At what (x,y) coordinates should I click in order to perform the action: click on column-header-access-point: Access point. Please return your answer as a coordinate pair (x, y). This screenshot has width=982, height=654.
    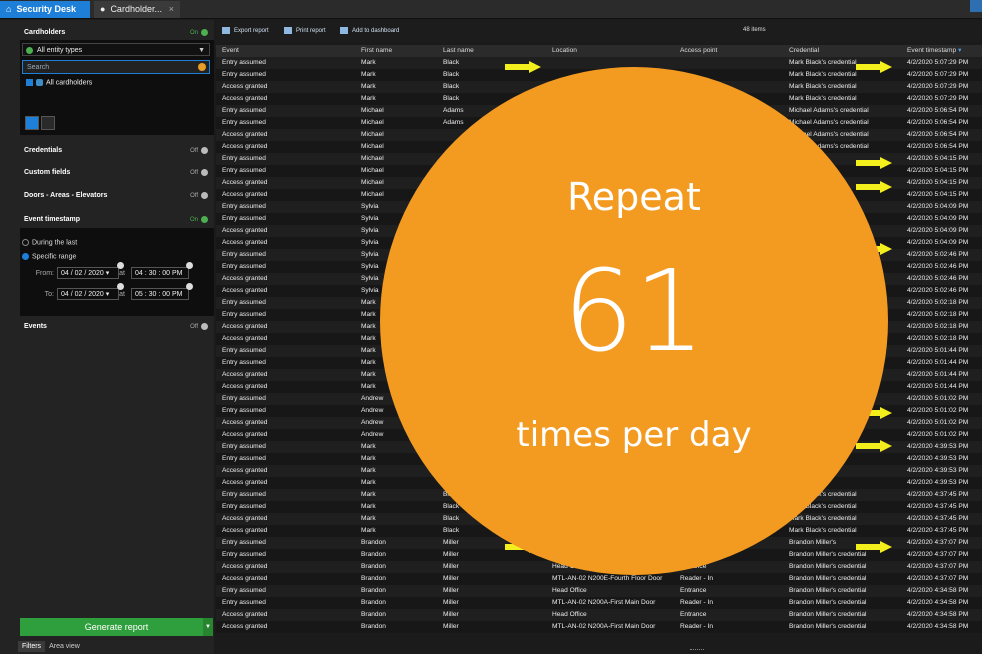
    Looking at the image, I should click on (733, 51).